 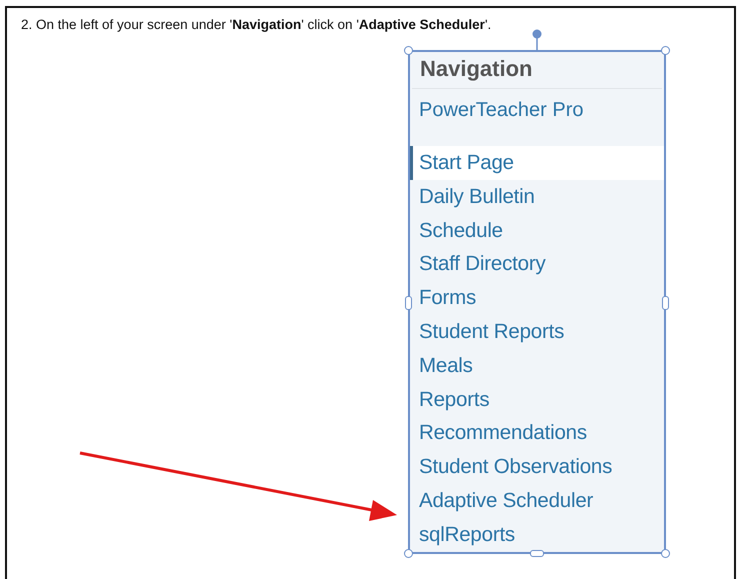 What do you see at coordinates (537, 197) in the screenshot?
I see `nav-item: Daily Bulletin` at bounding box center [537, 197].